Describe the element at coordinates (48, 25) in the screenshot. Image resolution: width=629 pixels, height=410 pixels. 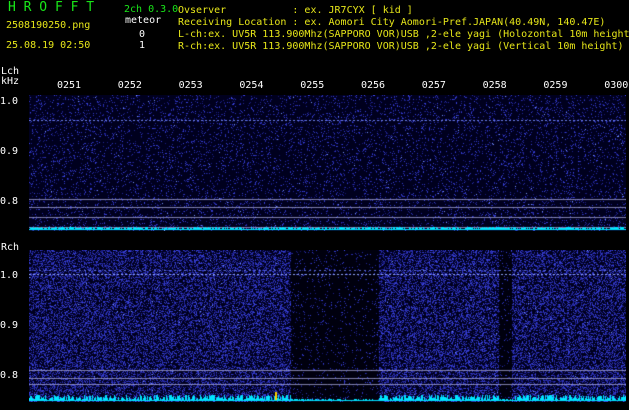
I see `filename: 2508190250.png` at that location.